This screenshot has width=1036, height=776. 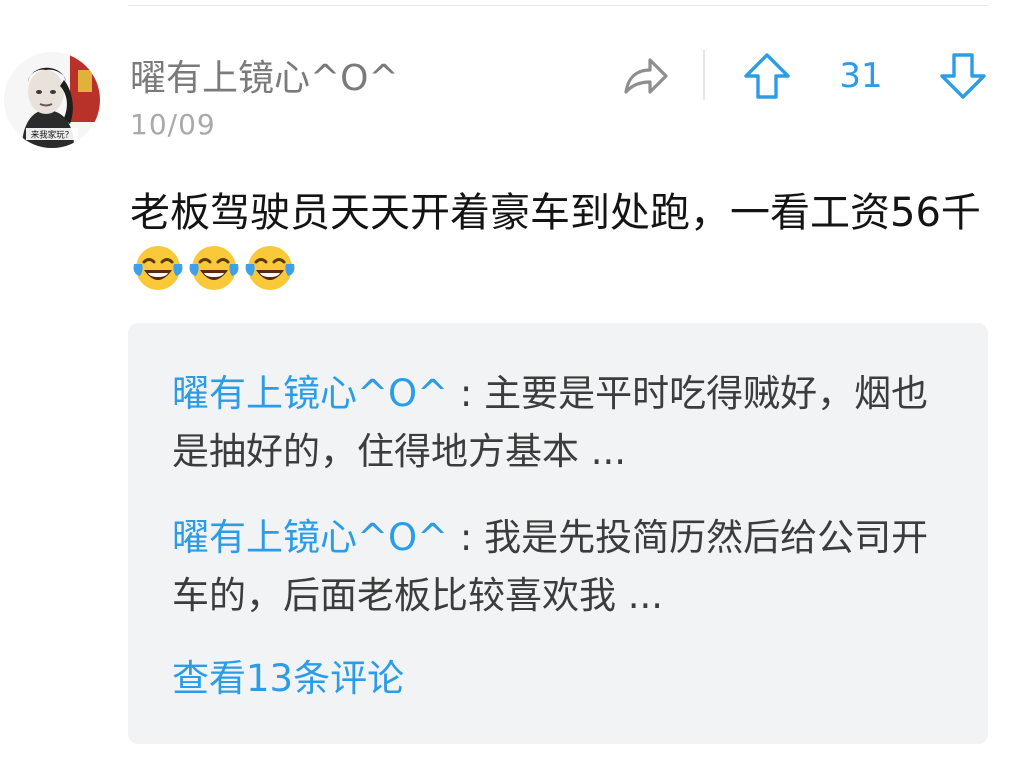 What do you see at coordinates (555, 213) in the screenshot?
I see `comment-text: 老板驾驶员天天开着豪车到处跑，一看工资56千` at bounding box center [555, 213].